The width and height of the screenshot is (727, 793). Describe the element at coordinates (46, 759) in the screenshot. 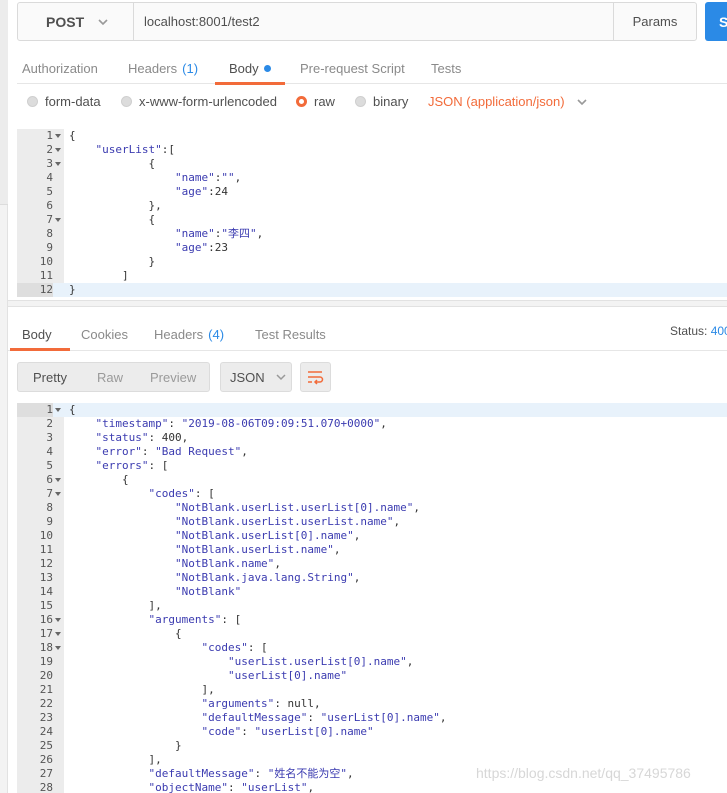

I see `line-number: 26` at that location.